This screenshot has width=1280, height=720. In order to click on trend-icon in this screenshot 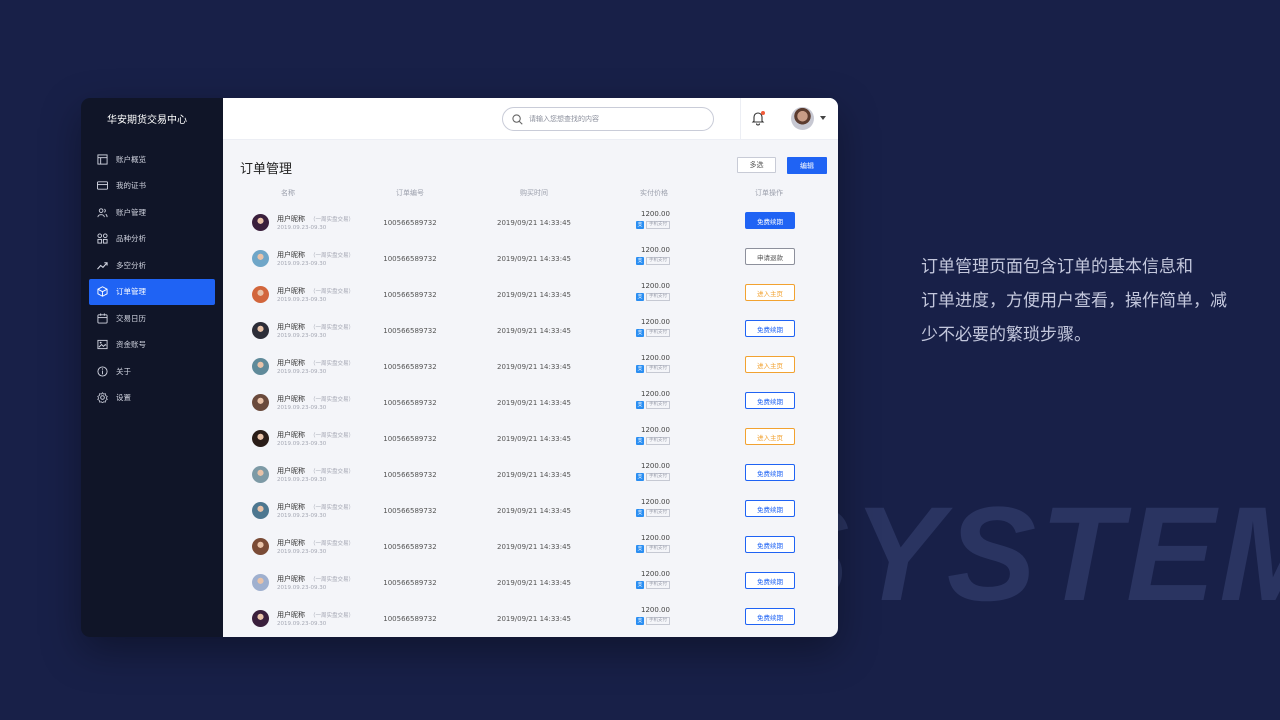, I will do `click(102, 265)`.